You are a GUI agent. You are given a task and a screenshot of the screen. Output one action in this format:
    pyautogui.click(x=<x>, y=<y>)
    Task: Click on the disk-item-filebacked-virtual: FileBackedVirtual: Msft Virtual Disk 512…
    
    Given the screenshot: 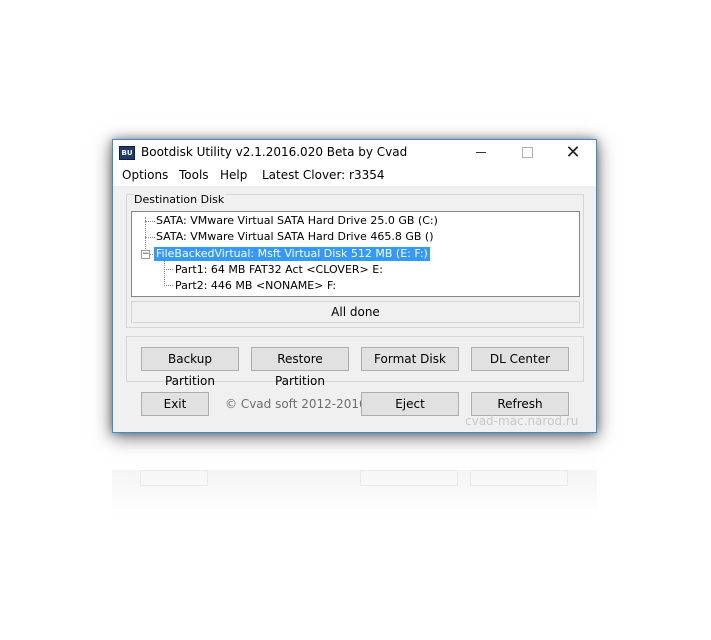 What is the action you would take?
    pyautogui.click(x=292, y=254)
    